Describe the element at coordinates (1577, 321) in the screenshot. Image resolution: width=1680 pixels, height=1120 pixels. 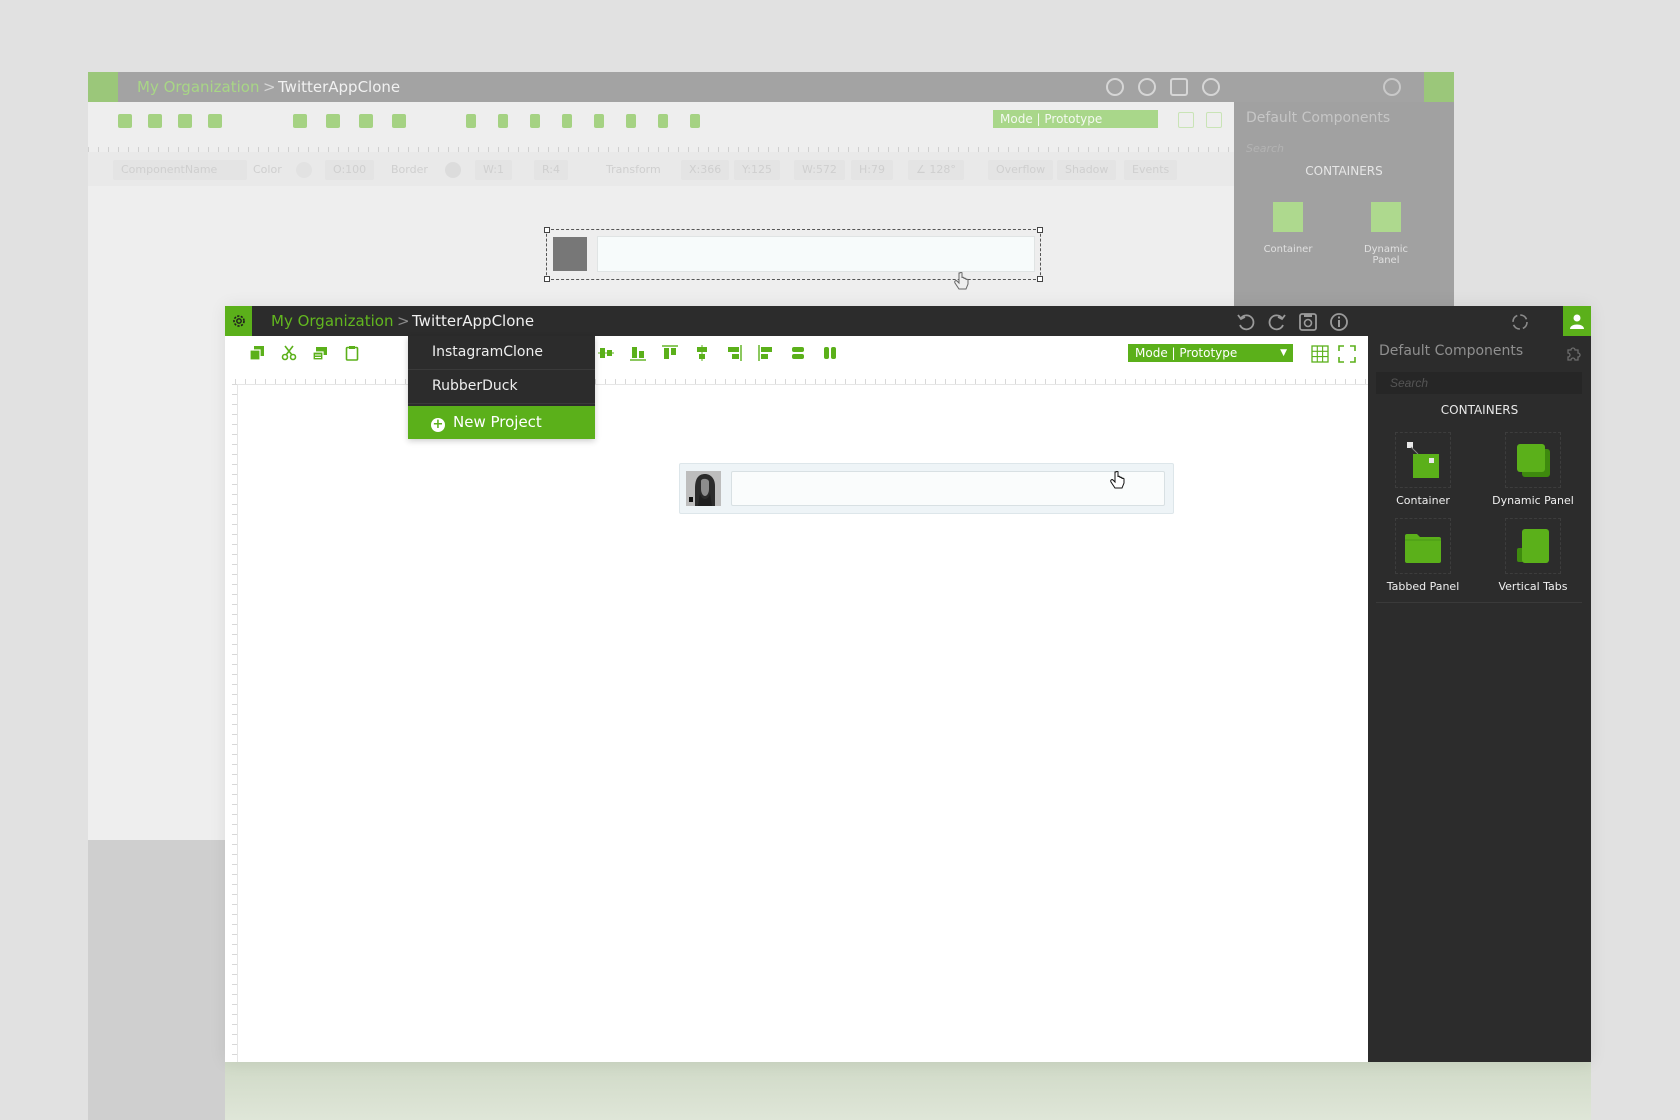
I see `user-button` at that location.